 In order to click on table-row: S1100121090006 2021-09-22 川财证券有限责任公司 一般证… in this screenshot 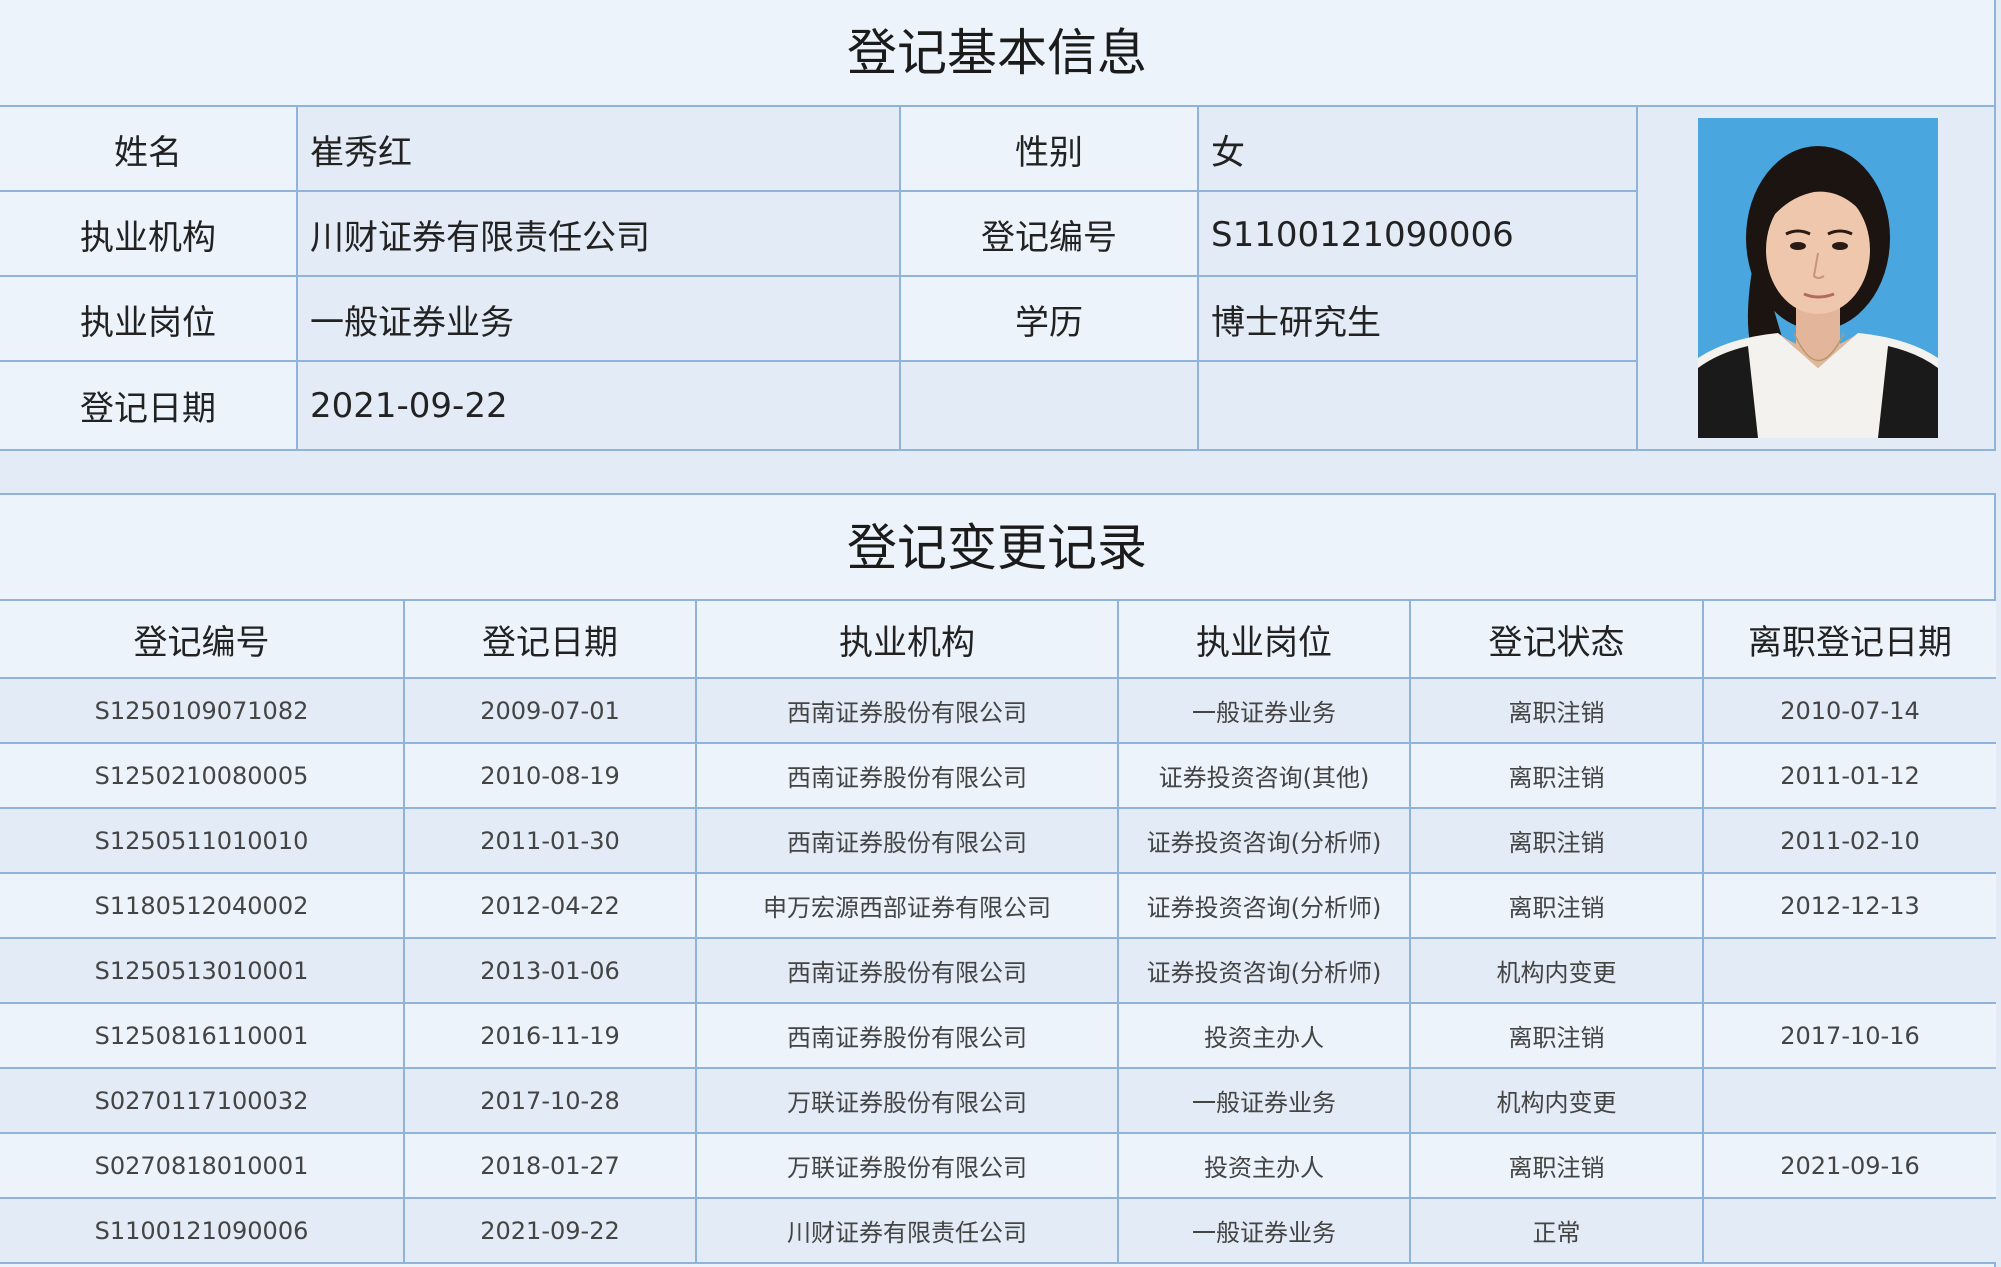, I will do `click(998, 1231)`.